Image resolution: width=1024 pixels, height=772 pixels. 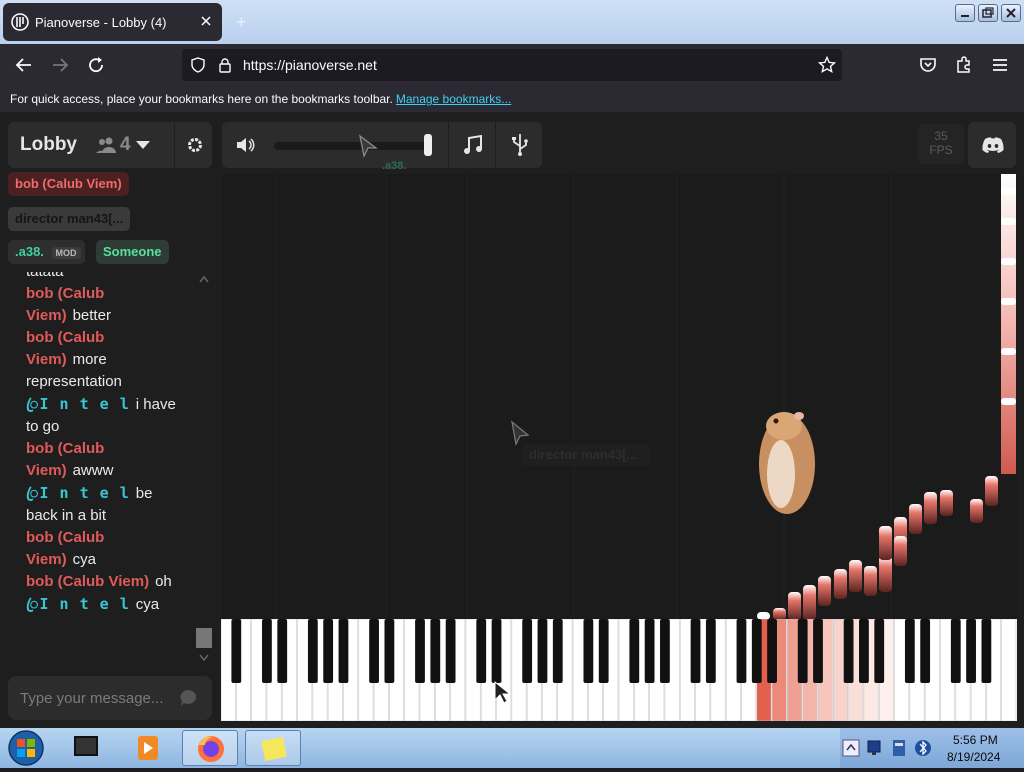 I want to click on gear-icon, so click(x=195, y=145).